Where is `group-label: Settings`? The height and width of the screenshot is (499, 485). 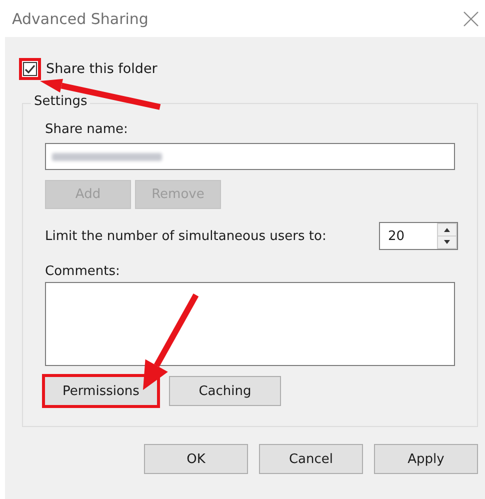
group-label: Settings is located at coordinates (60, 101).